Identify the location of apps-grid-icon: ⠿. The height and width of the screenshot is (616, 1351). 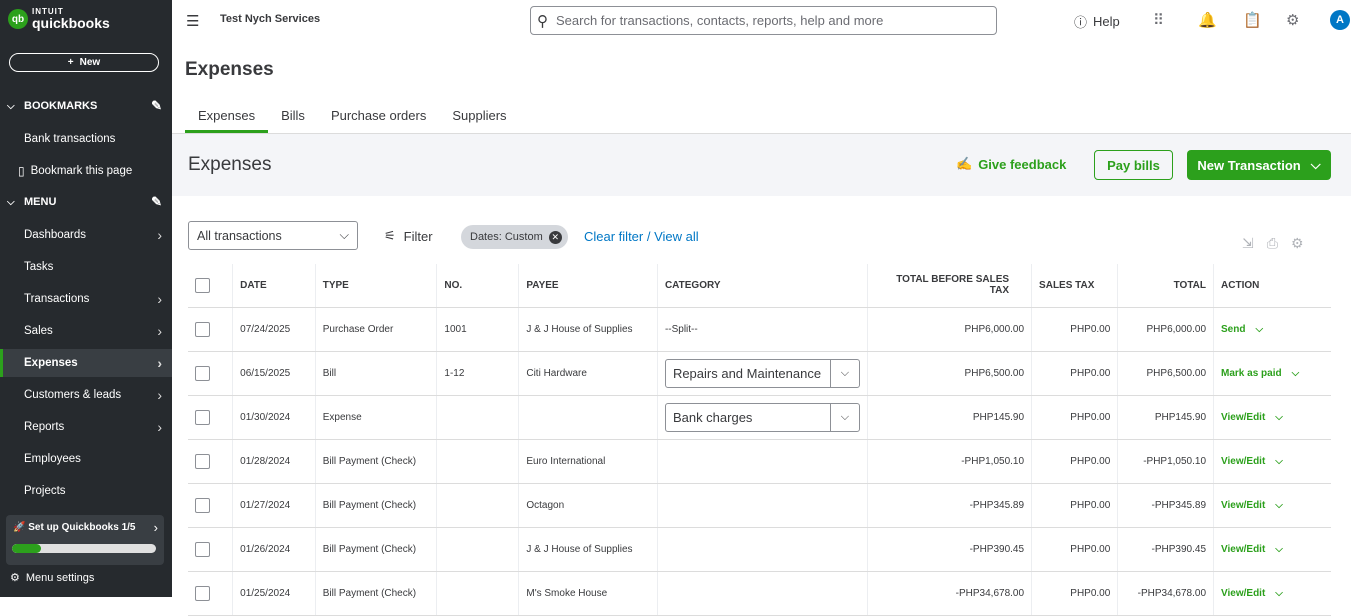
(1158, 20).